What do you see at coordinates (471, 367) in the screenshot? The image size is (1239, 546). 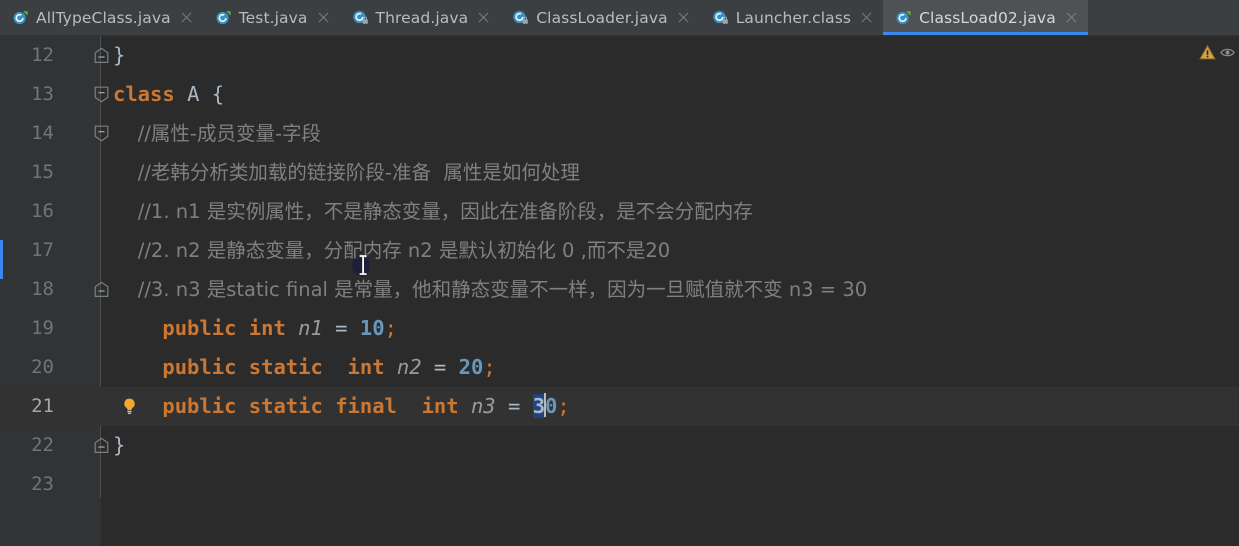 I see `code-token: 20` at bounding box center [471, 367].